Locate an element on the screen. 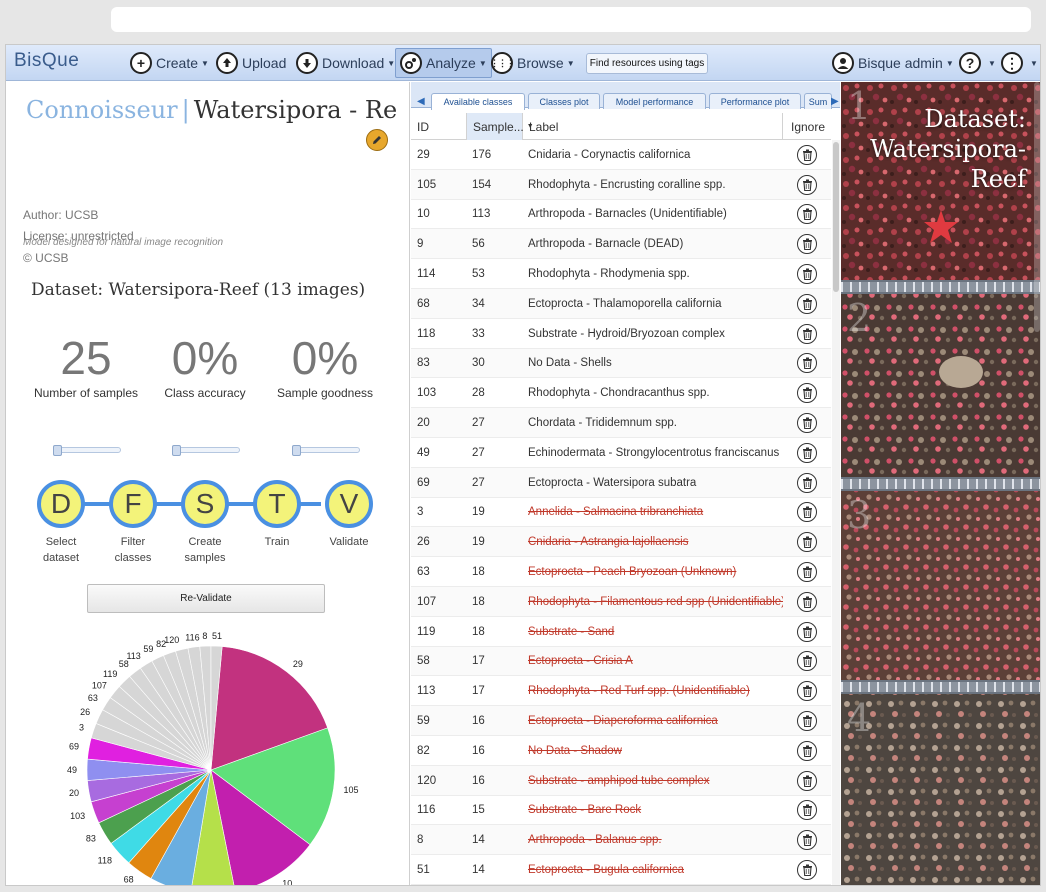 This screenshot has width=1046, height=892. create-menu: + Create ▼ is located at coordinates (169, 63).